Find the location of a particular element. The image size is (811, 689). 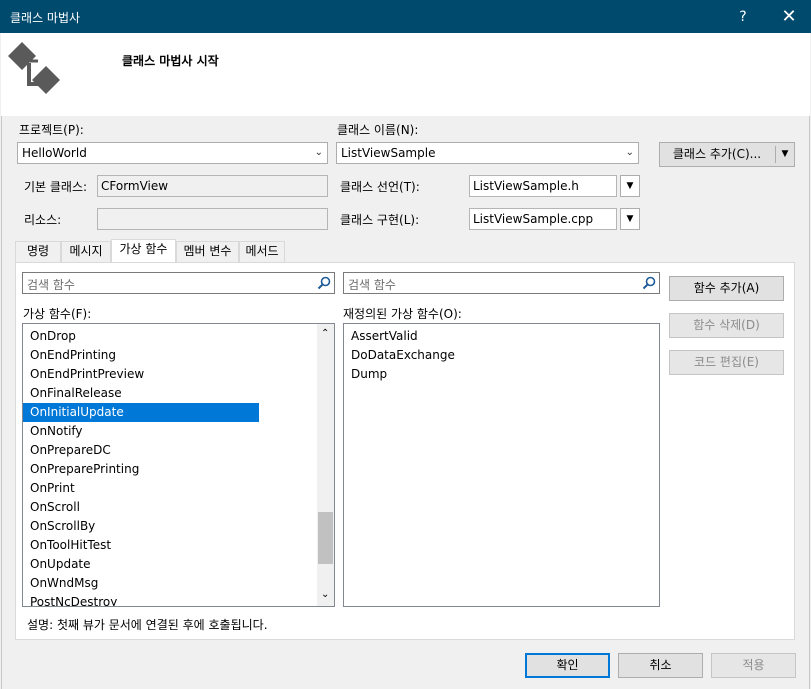

wizard-header: 클래스 마법사 시작 is located at coordinates (405, 74).